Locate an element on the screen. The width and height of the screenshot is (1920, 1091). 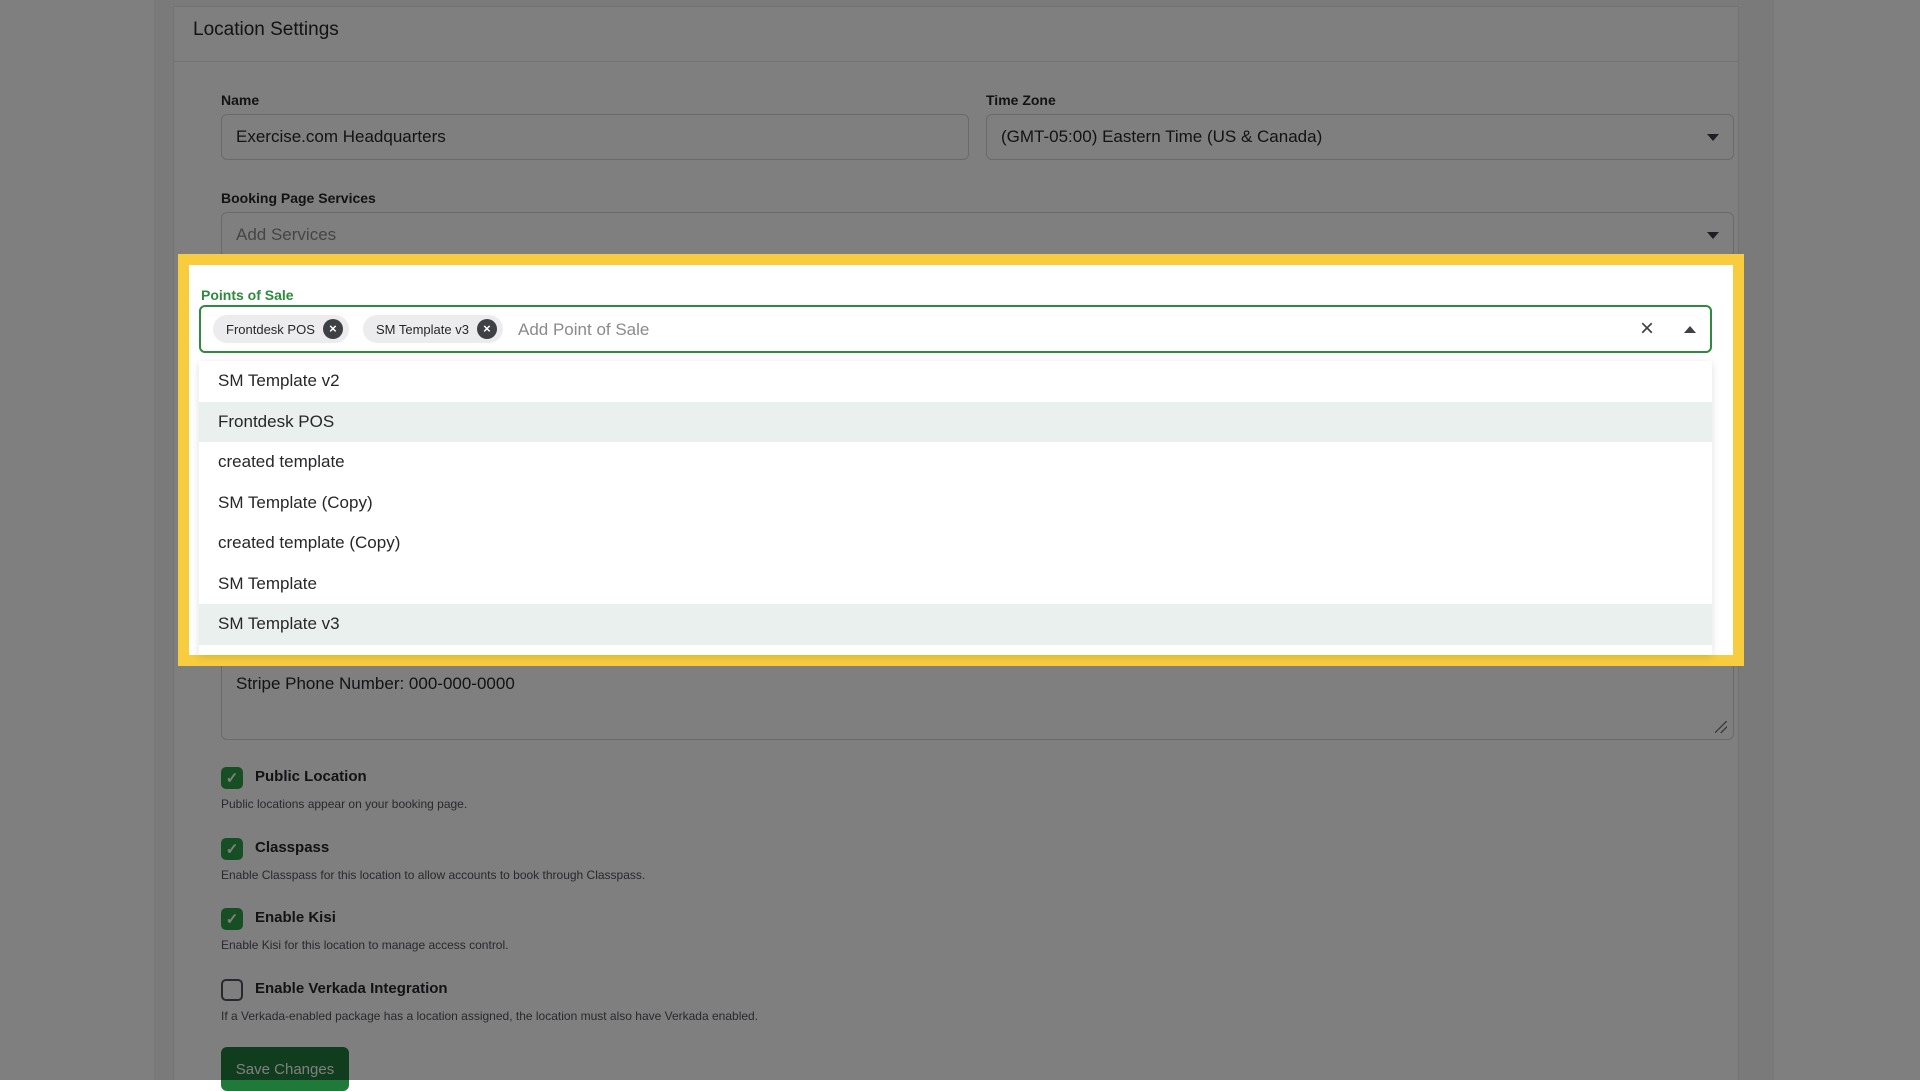
chip-label: SM Template v3 is located at coordinates (422, 329).